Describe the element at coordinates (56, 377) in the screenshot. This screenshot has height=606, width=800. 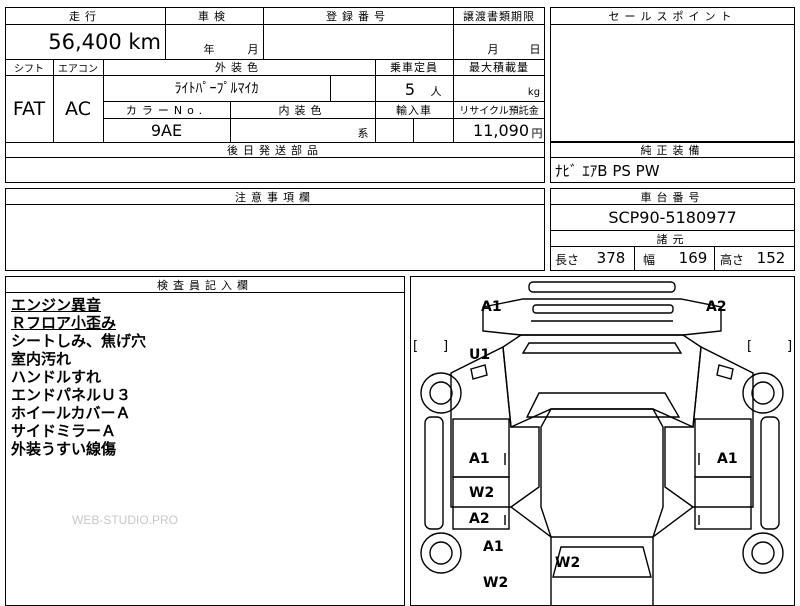
I see `note-line: ハンドルすれ` at that location.